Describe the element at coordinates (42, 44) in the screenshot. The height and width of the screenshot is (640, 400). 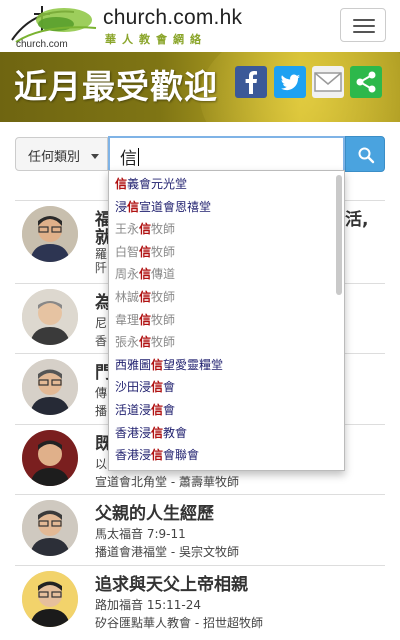
I see `logo-text: church.com` at that location.